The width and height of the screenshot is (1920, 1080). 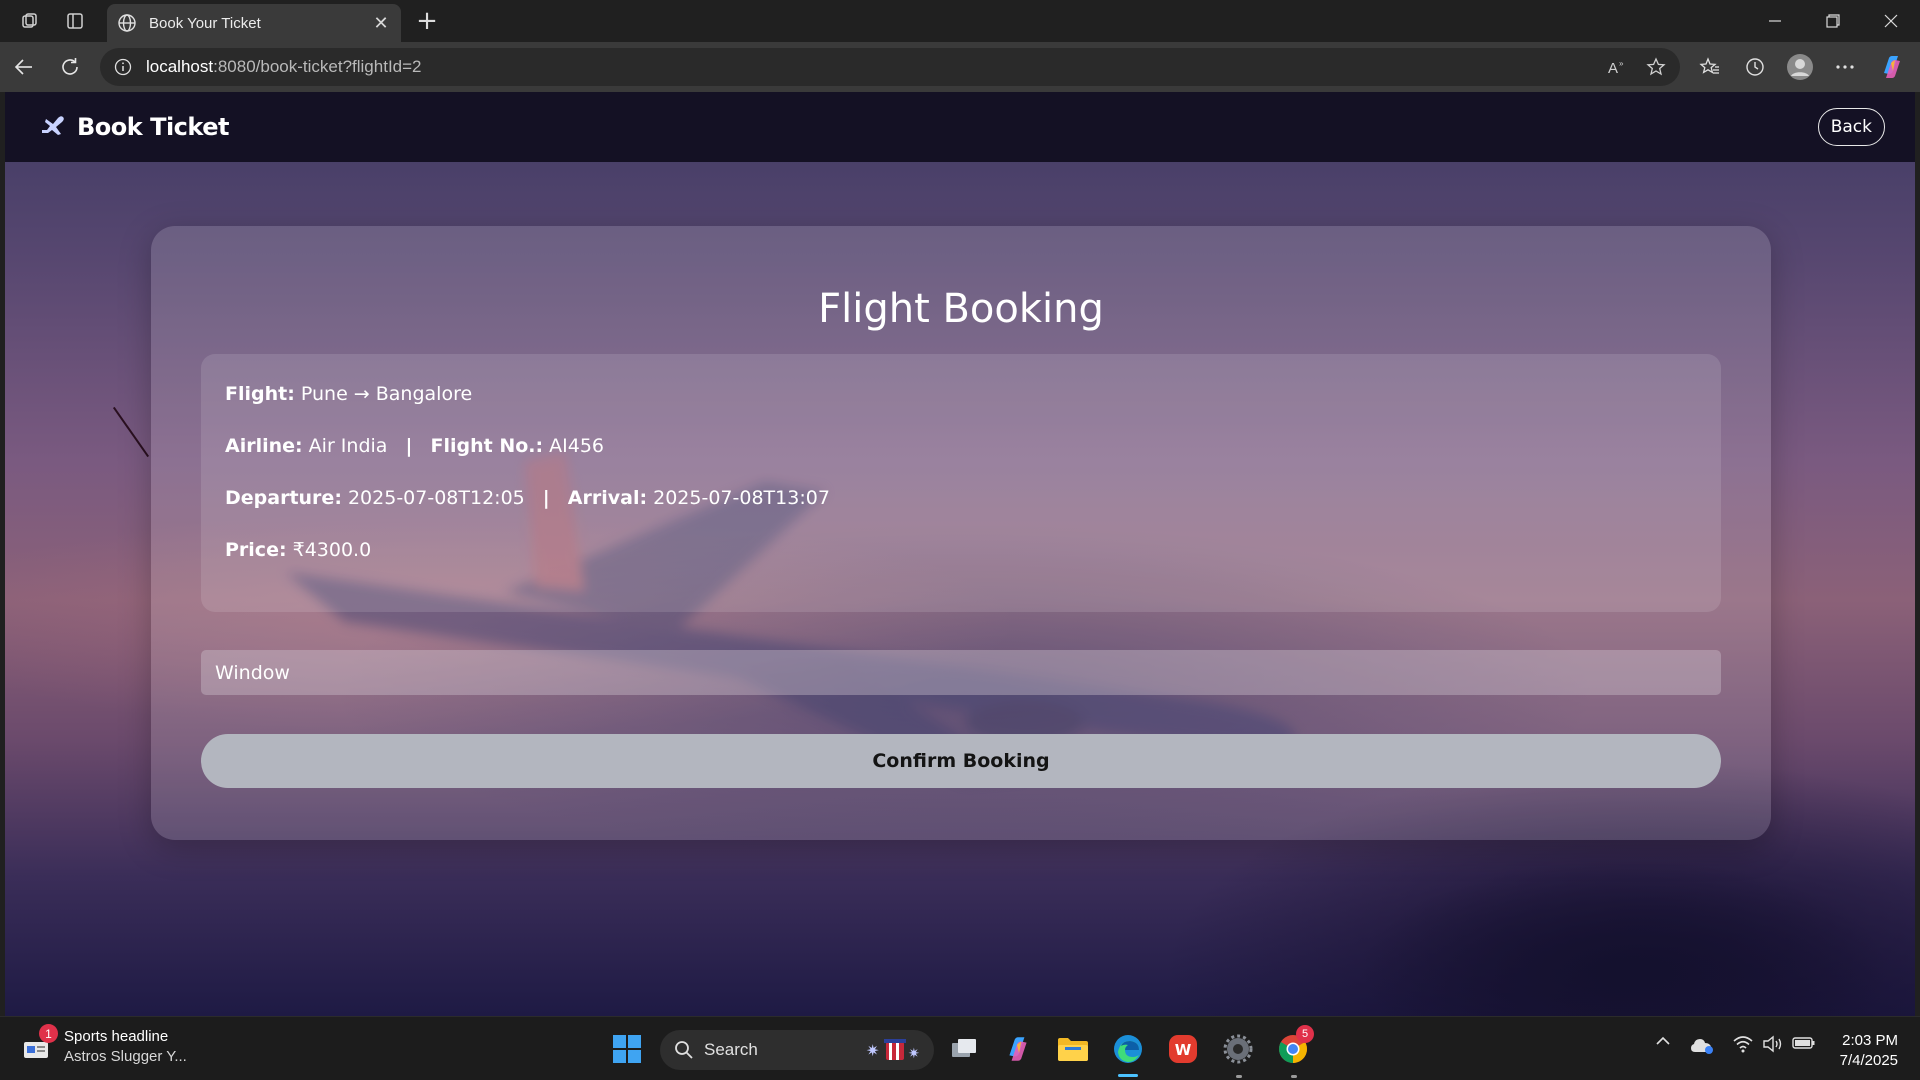 I want to click on flight-no-value: AI456, so click(x=577, y=446).